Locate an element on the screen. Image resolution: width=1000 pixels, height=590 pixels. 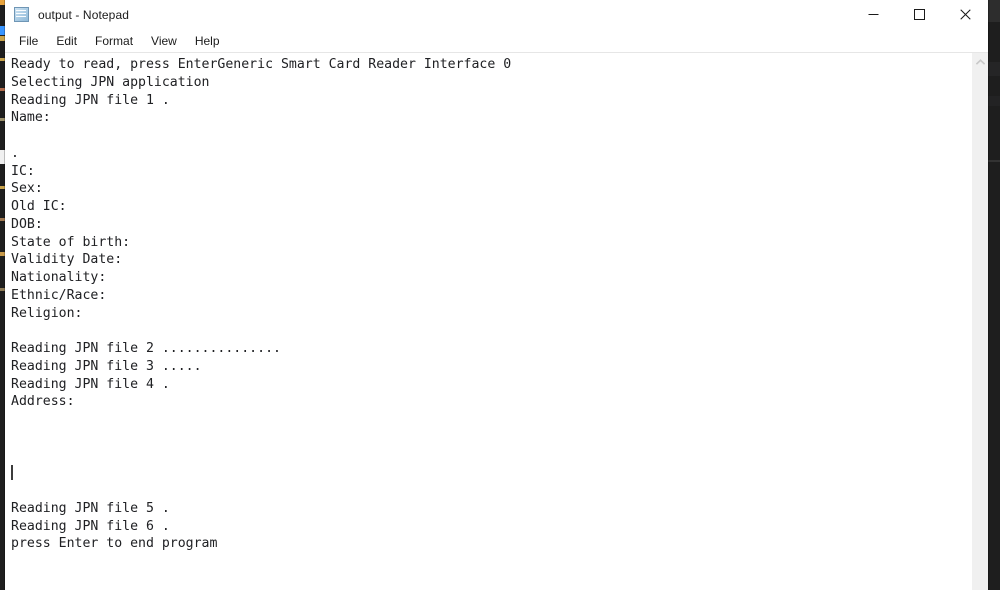
text-caret is located at coordinates (12, 473).